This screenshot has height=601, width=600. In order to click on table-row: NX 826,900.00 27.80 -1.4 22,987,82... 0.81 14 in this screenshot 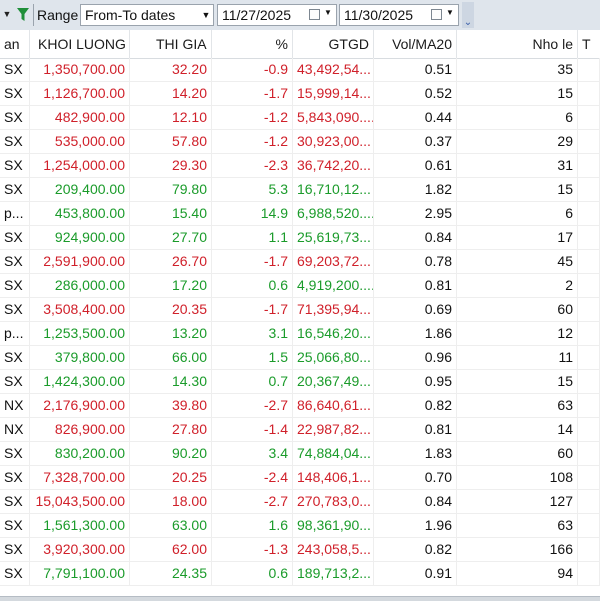, I will do `click(300, 430)`.